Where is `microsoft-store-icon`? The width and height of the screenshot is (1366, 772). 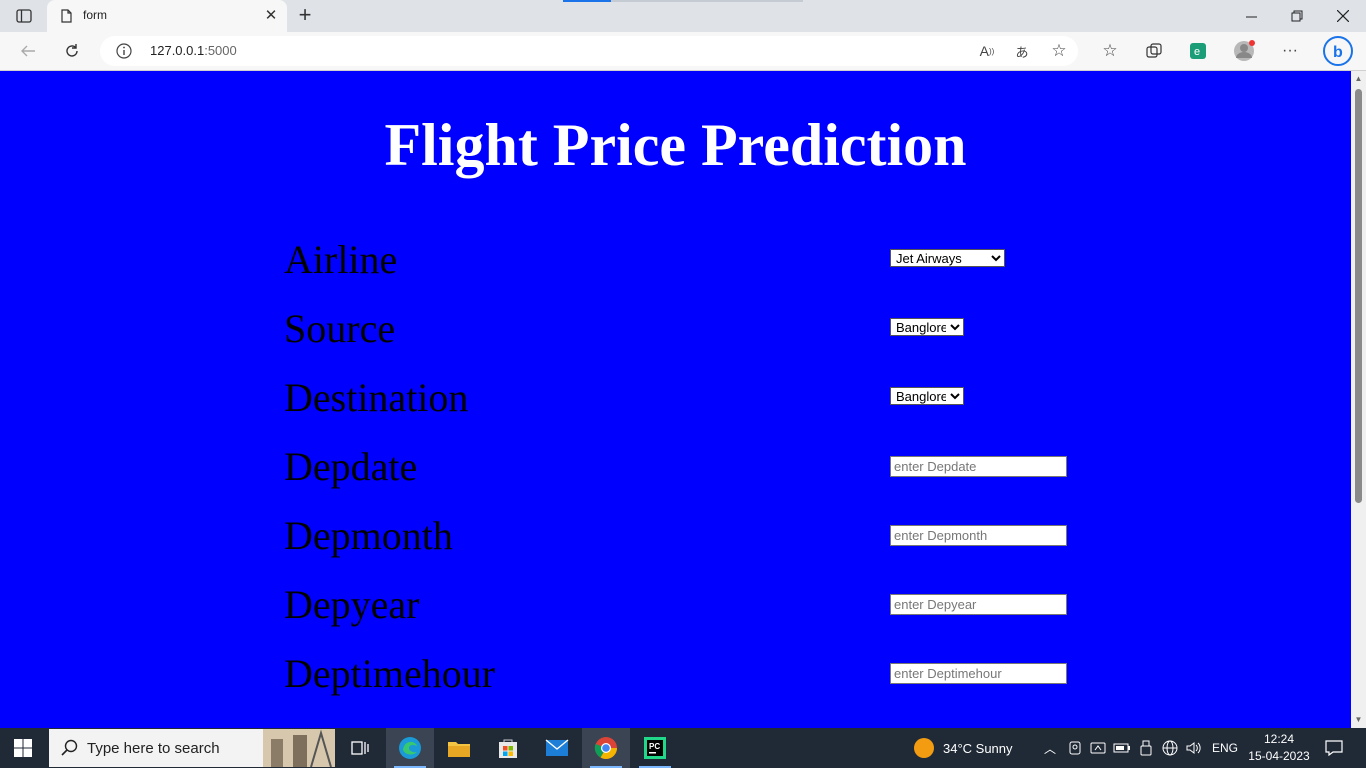 microsoft-store-icon is located at coordinates (508, 748).